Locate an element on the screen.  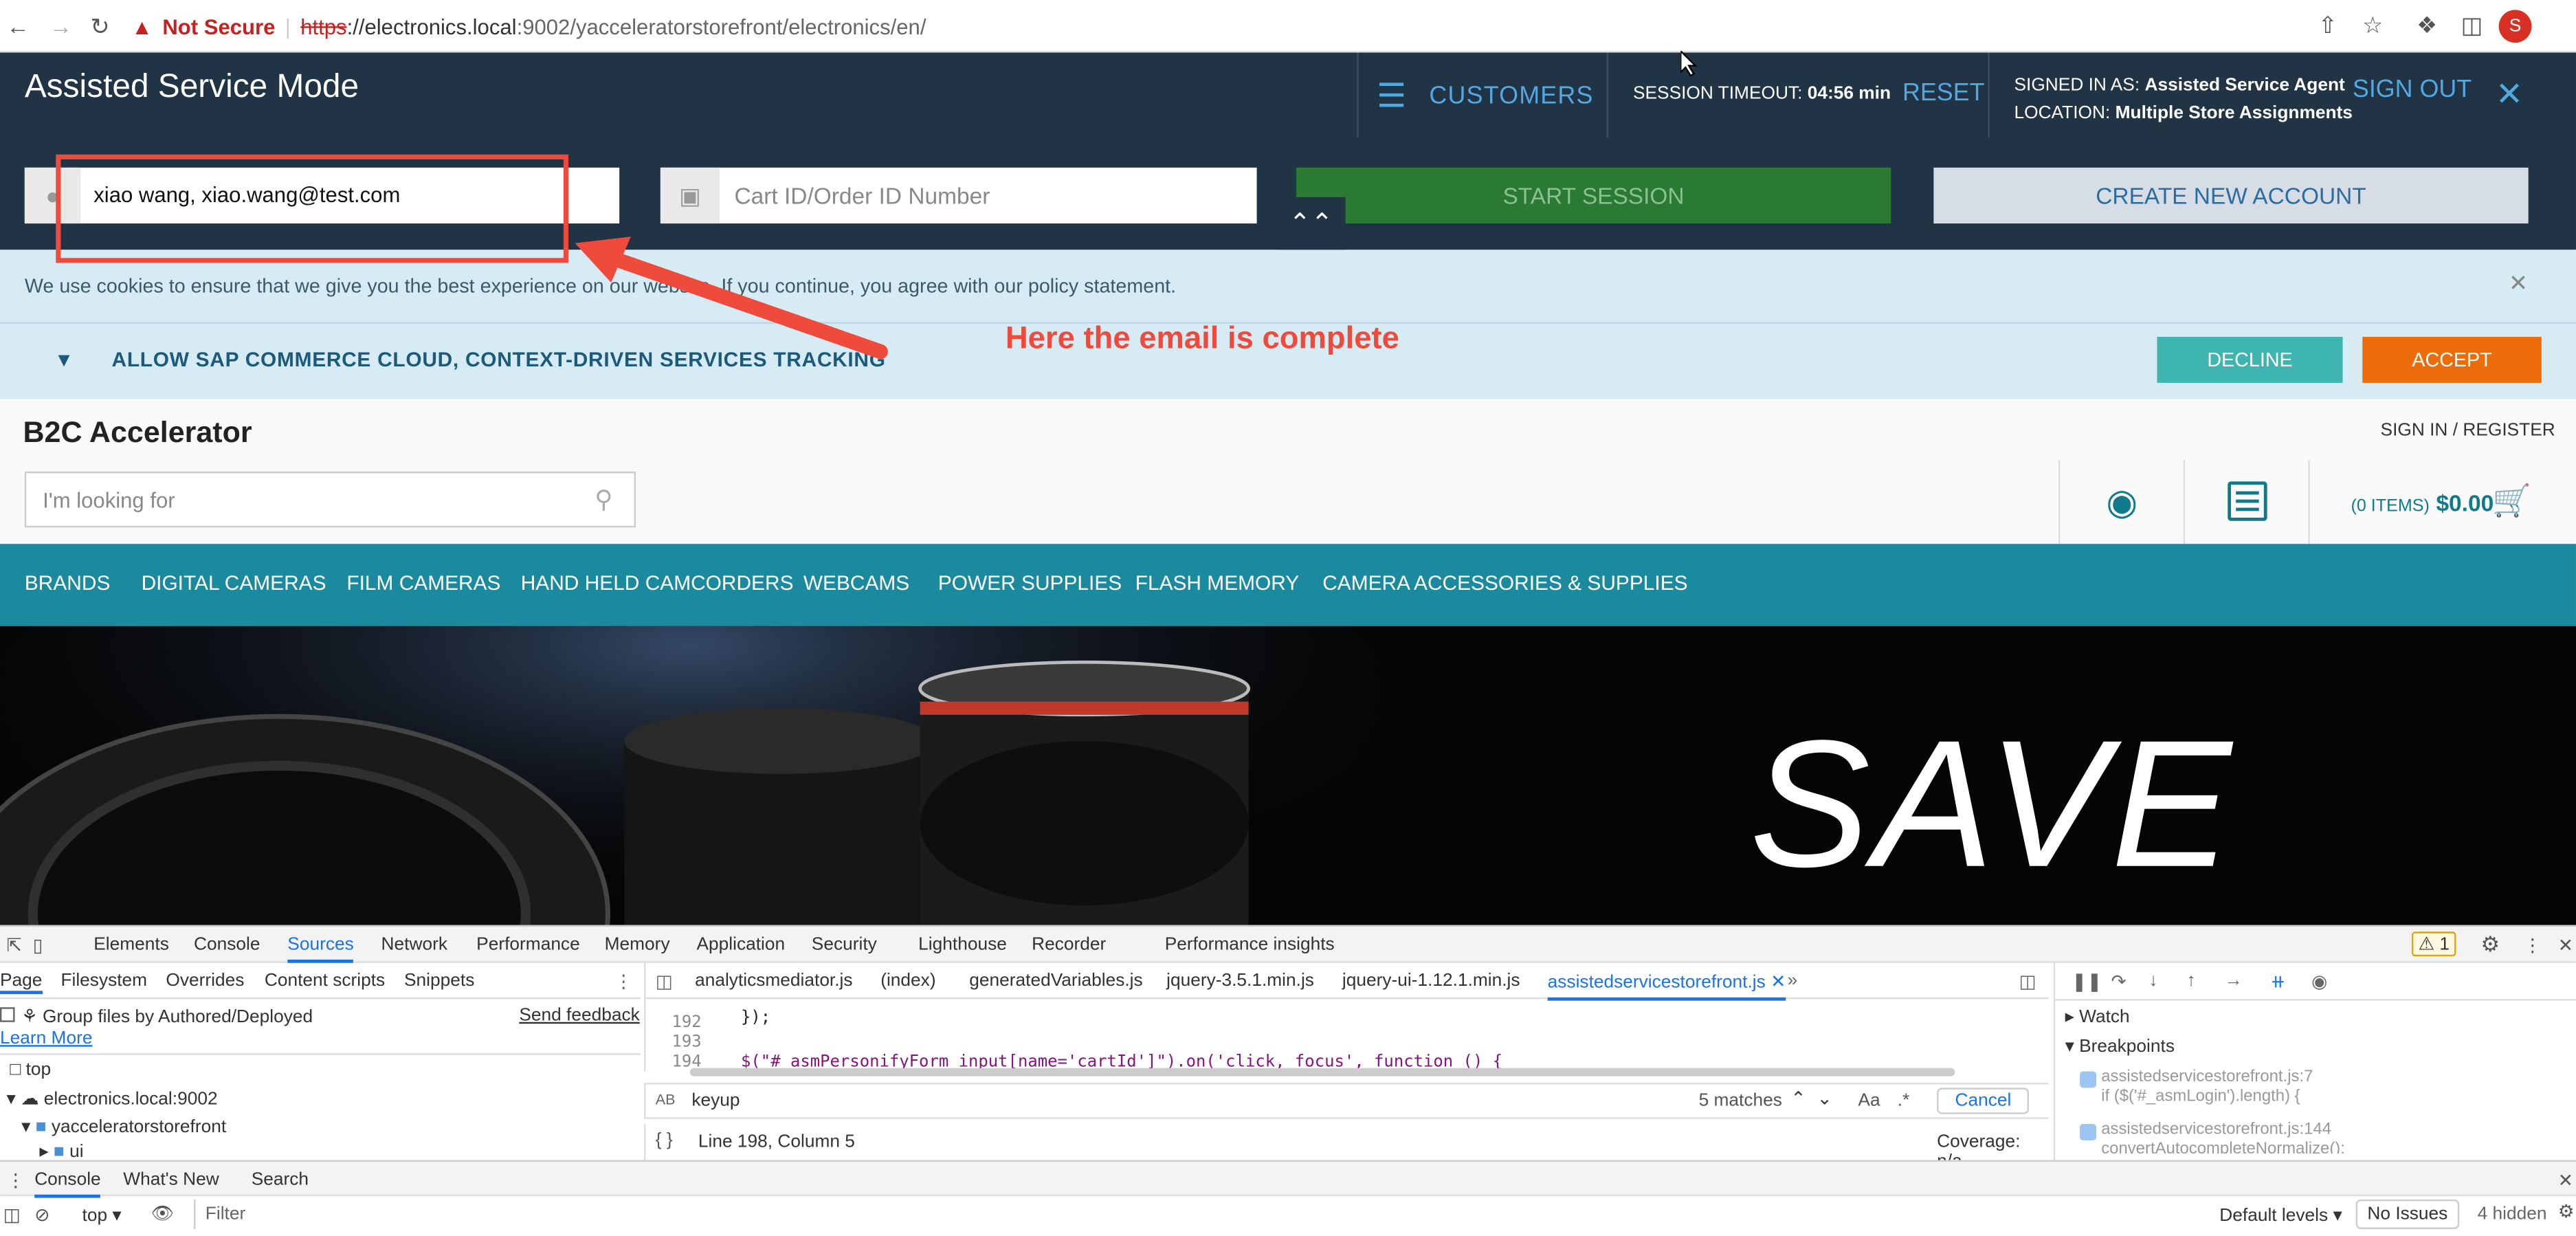
tab-application: Application is located at coordinates (740, 945).